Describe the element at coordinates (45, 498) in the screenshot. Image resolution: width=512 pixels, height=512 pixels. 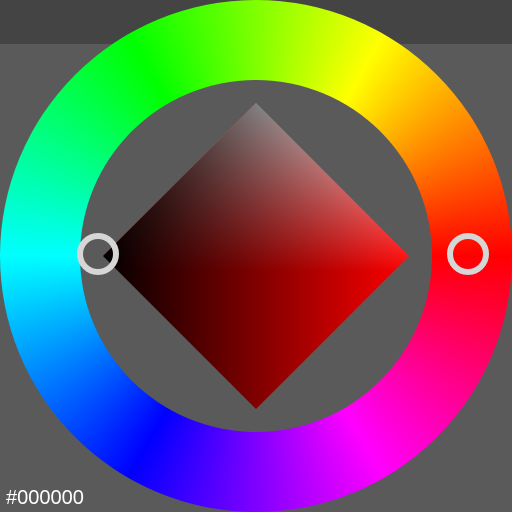
I see `hex-value-label: #000000` at that location.